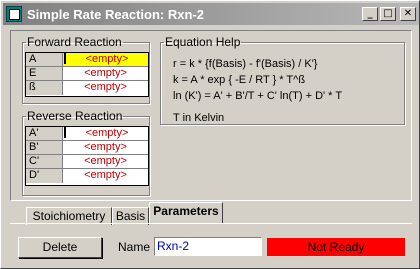 The image size is (420, 269). I want to click on equation-lnk: ln (K') = A' + B'/T + C' ln(T) + D' * T, so click(258, 96).